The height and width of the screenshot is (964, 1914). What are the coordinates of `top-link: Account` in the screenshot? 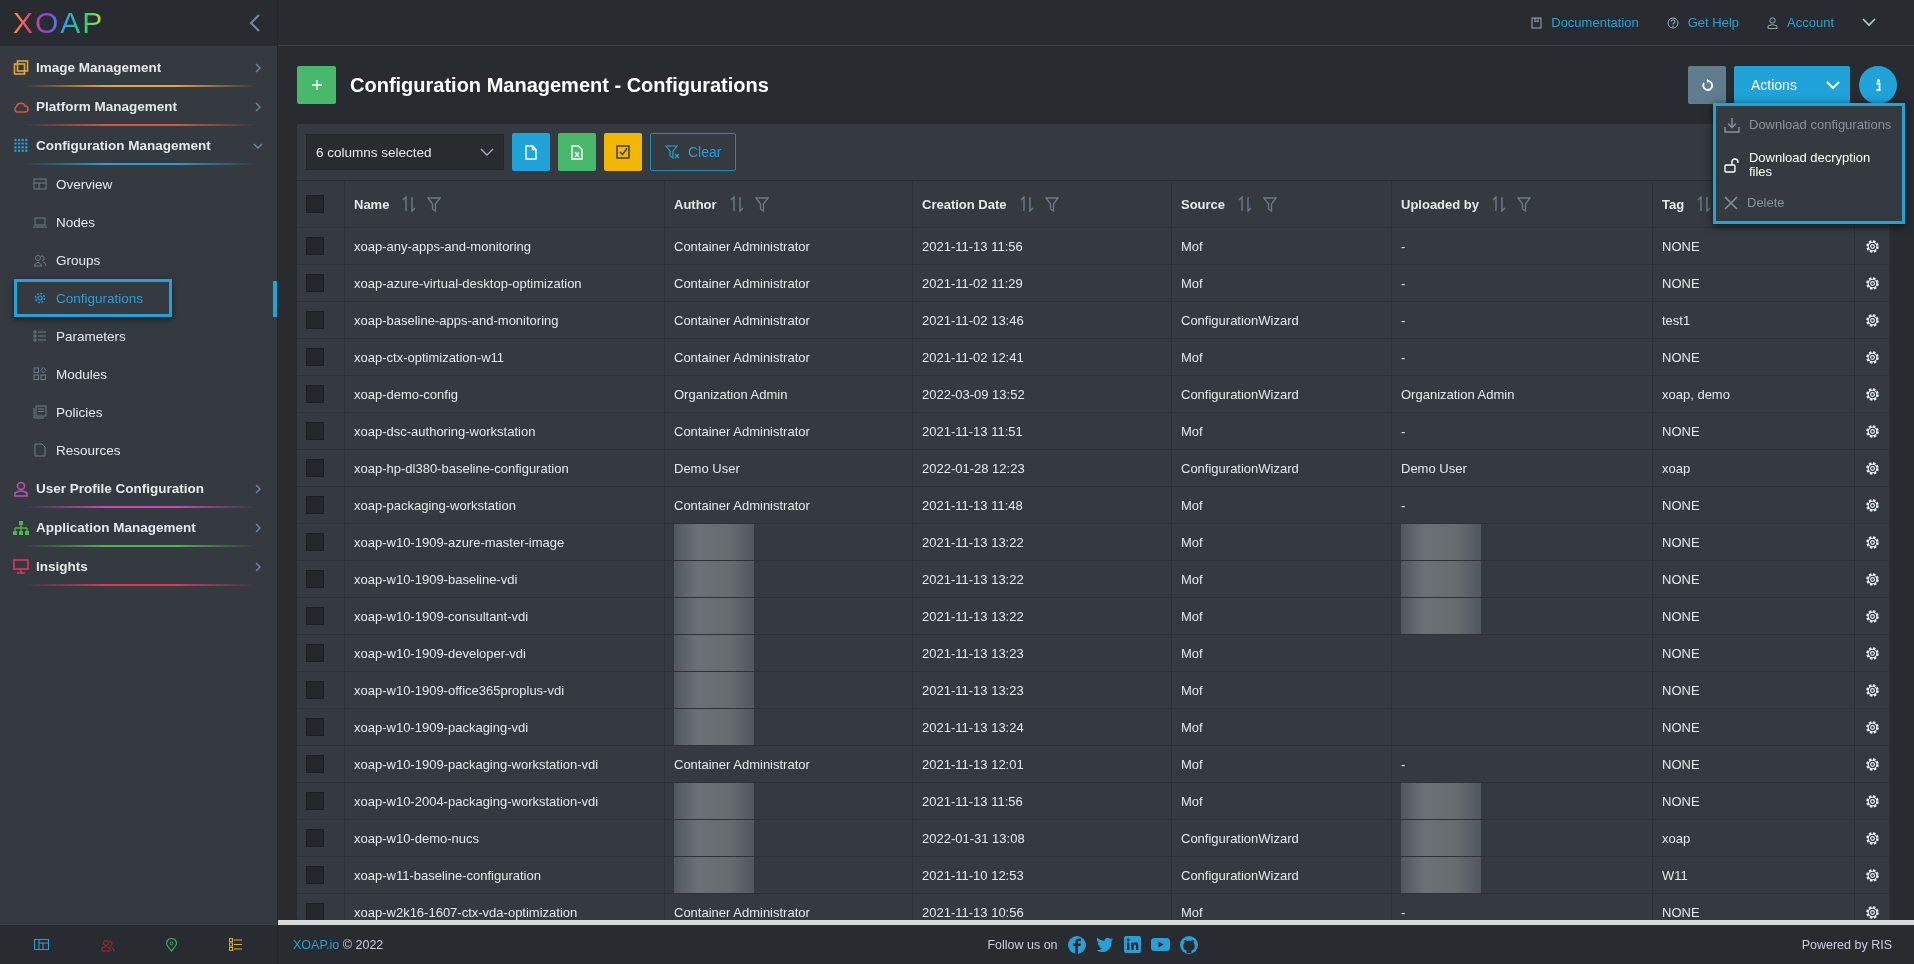 It's located at (1800, 22).